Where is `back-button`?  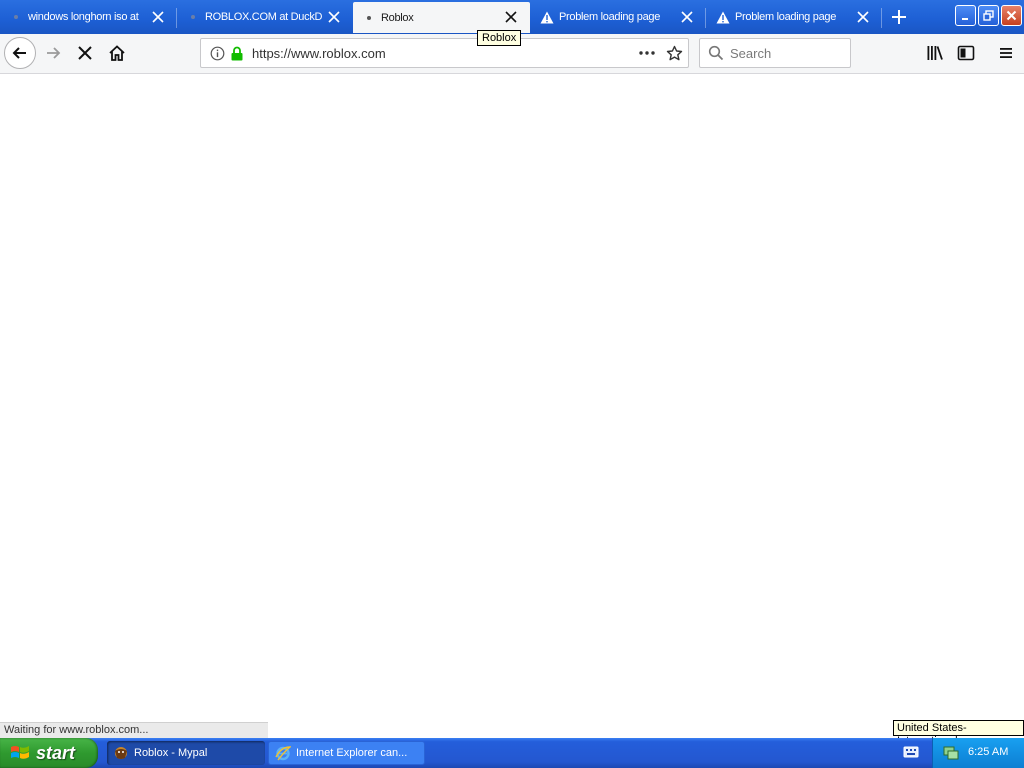 back-button is located at coordinates (20, 53).